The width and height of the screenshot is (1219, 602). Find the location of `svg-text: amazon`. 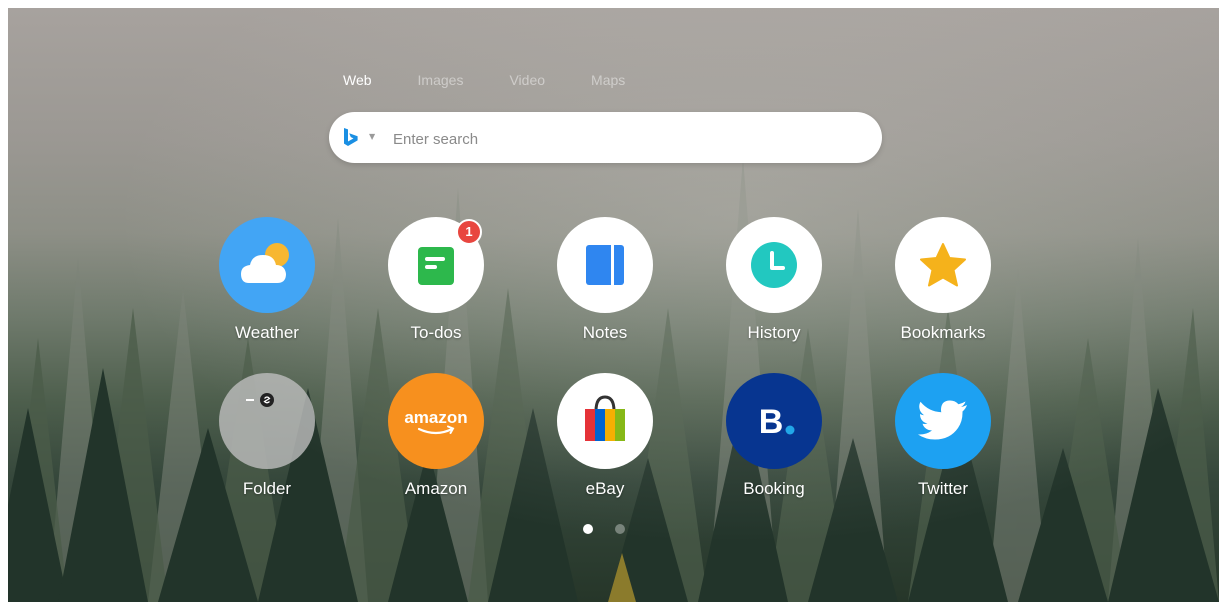

svg-text: amazon is located at coordinates (435, 417).